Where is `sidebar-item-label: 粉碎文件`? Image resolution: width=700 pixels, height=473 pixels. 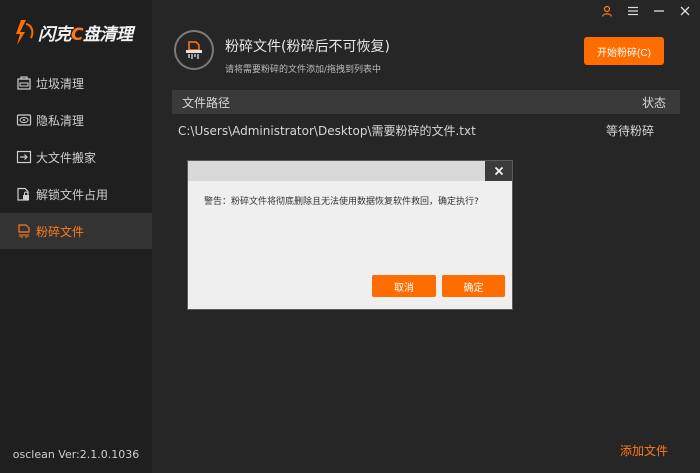 sidebar-item-label: 粉碎文件 is located at coordinates (60, 231).